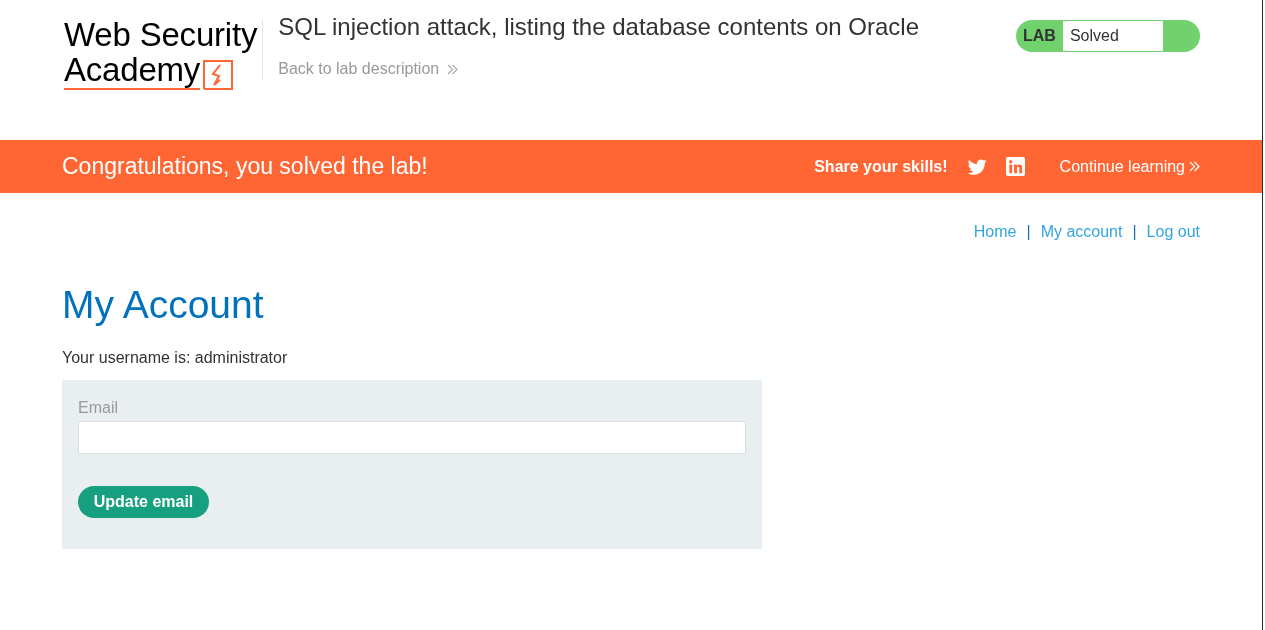 The height and width of the screenshot is (630, 1265). What do you see at coordinates (881, 166) in the screenshot?
I see `share-label: Share your skills!` at bounding box center [881, 166].